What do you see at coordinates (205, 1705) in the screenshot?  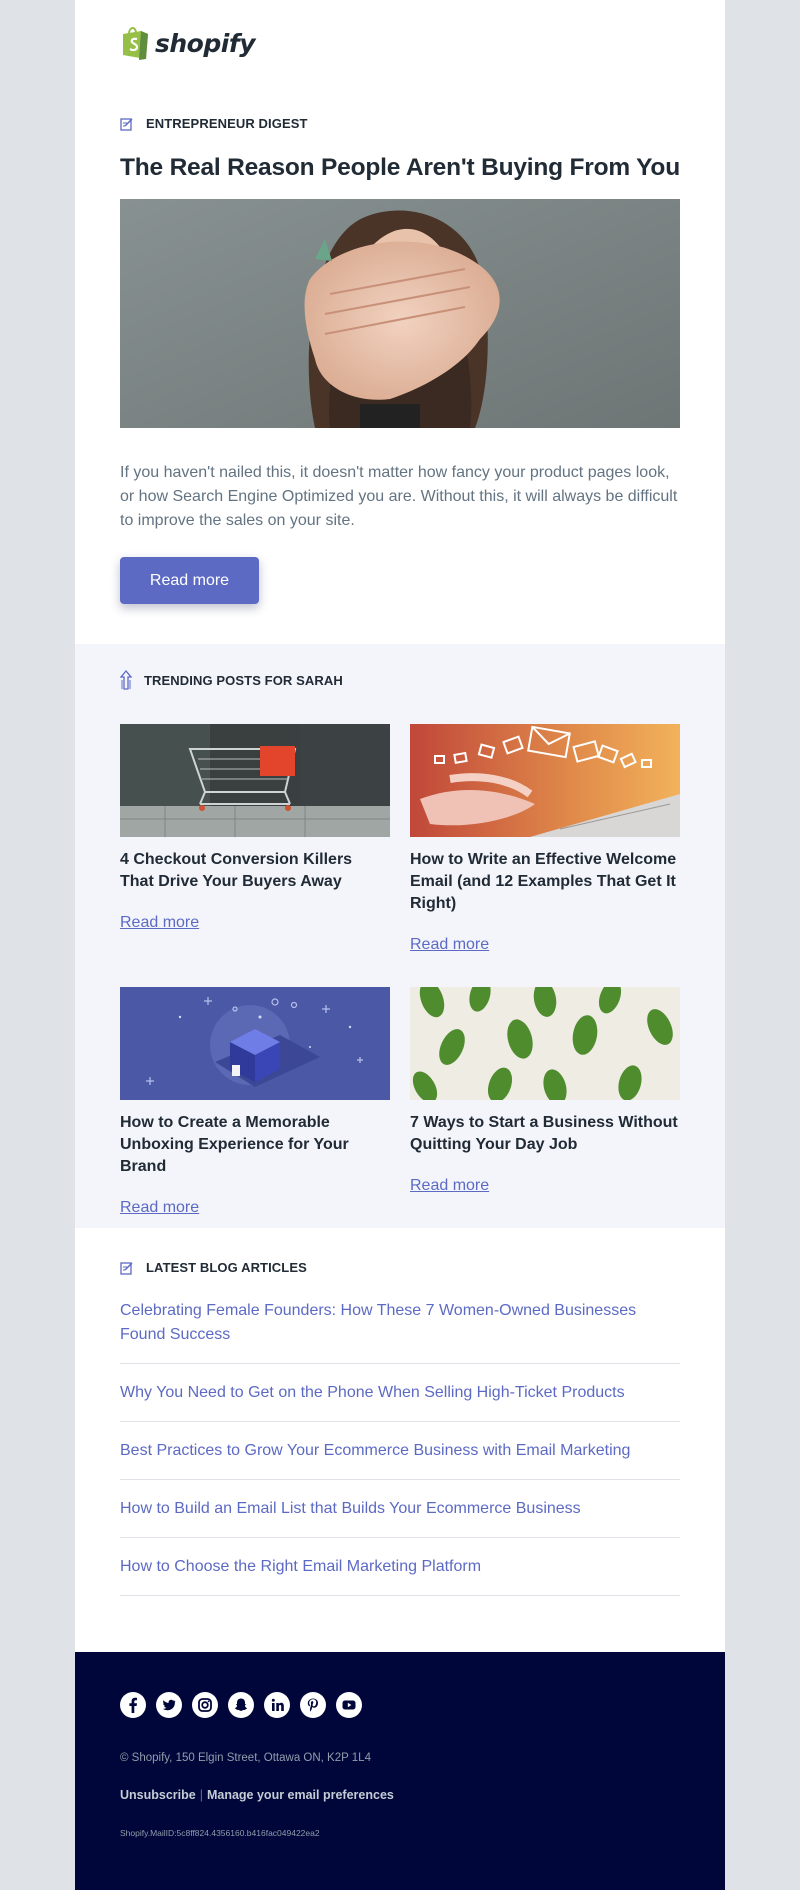 I see `instagram-icon` at bounding box center [205, 1705].